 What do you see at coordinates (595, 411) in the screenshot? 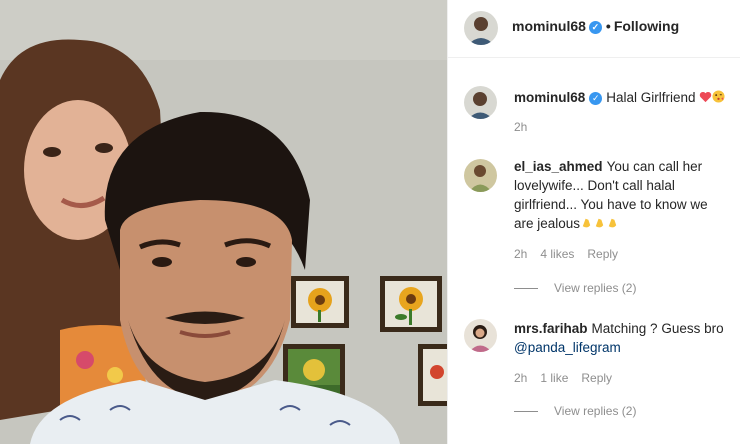
I see `comment-2-view-replies-label: View replies (2)` at bounding box center [595, 411].